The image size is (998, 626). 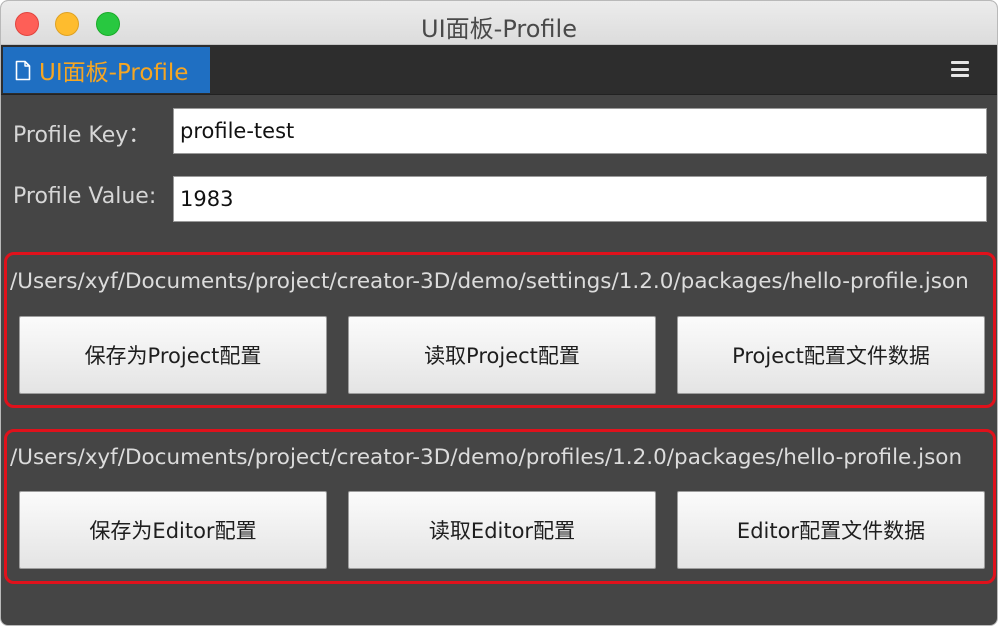 I want to click on hamburger-menu-icon, so click(x=960, y=69).